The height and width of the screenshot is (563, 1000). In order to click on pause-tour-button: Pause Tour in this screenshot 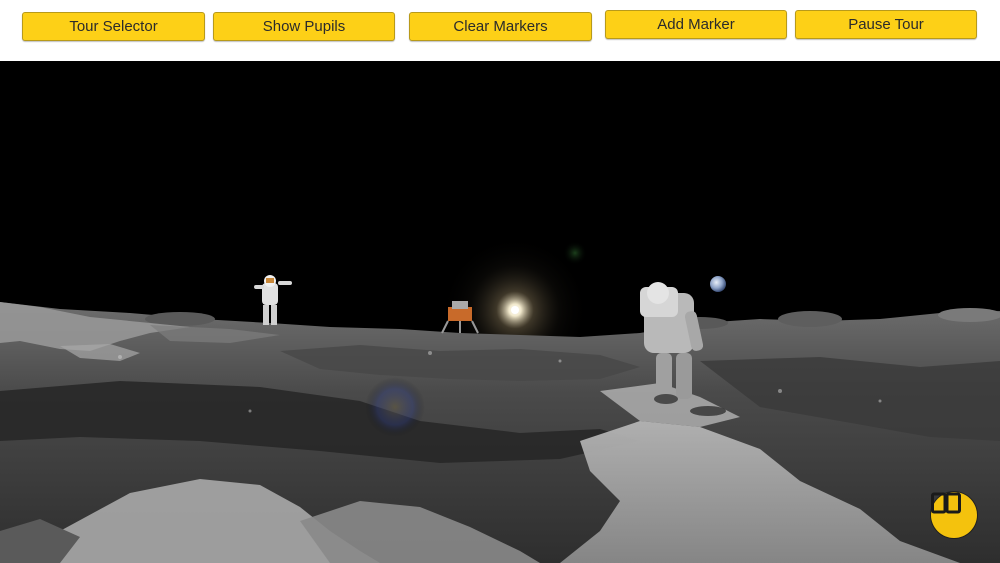, I will do `click(886, 24)`.